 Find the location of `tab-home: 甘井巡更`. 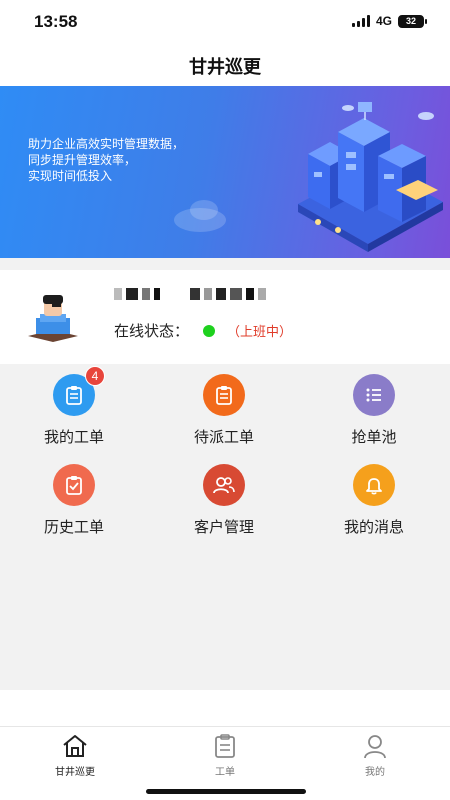

tab-home: 甘井巡更 is located at coordinates (75, 755).